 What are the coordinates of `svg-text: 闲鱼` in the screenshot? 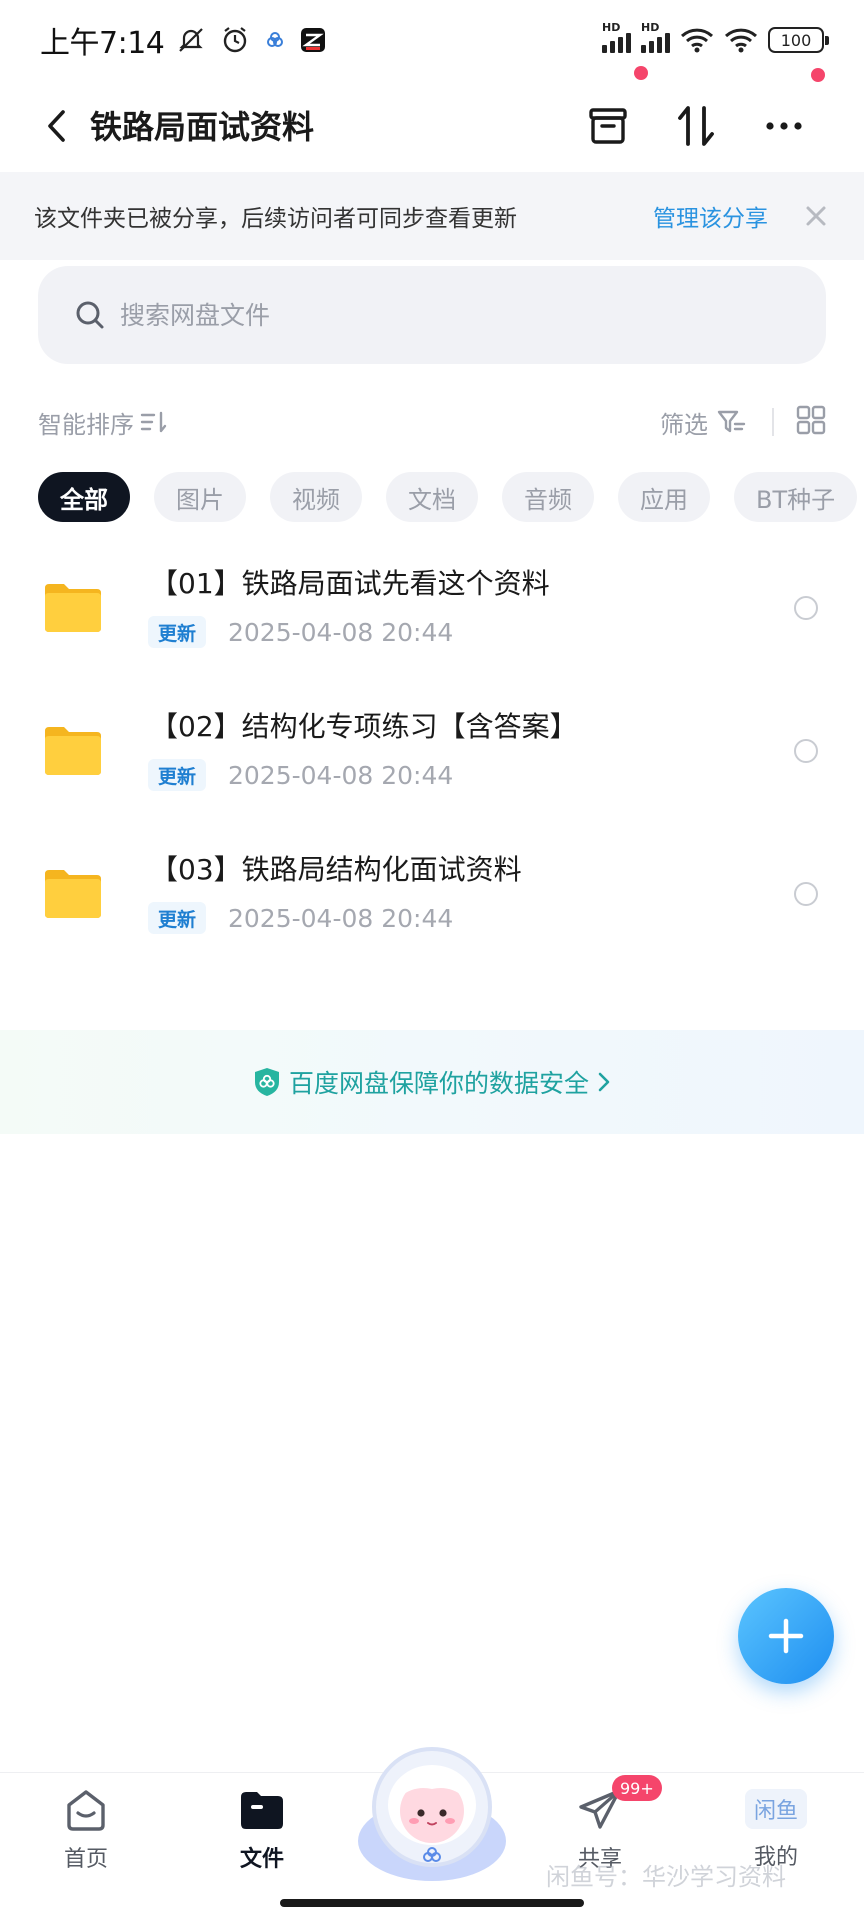 It's located at (776, 1811).